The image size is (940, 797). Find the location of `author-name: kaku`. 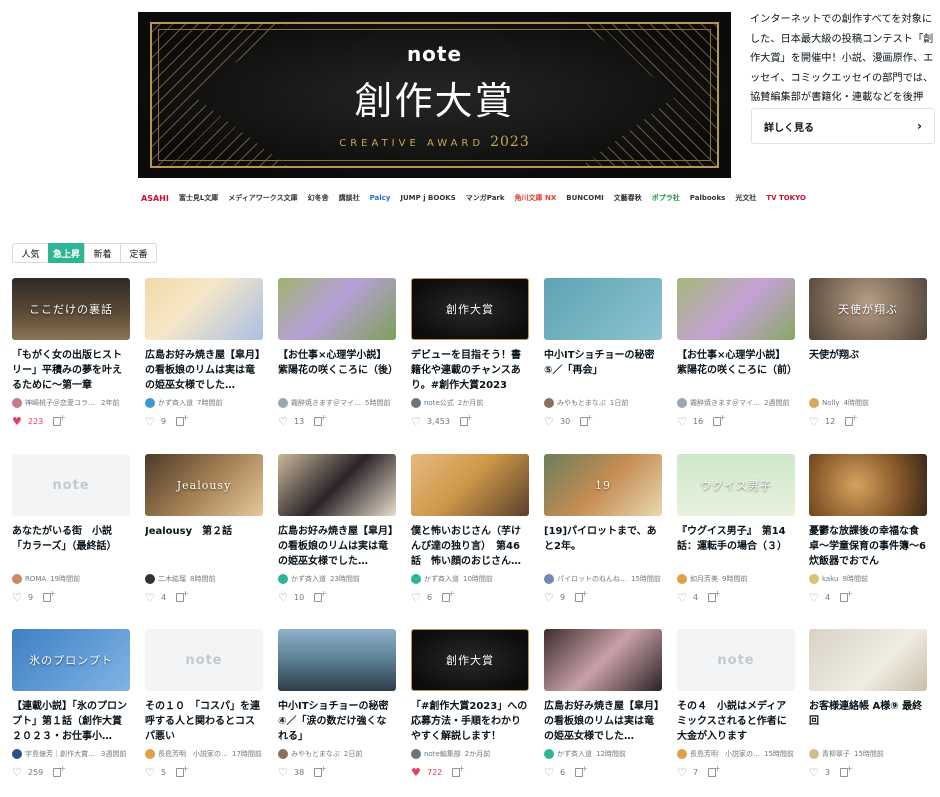

author-name: kaku is located at coordinates (830, 579).